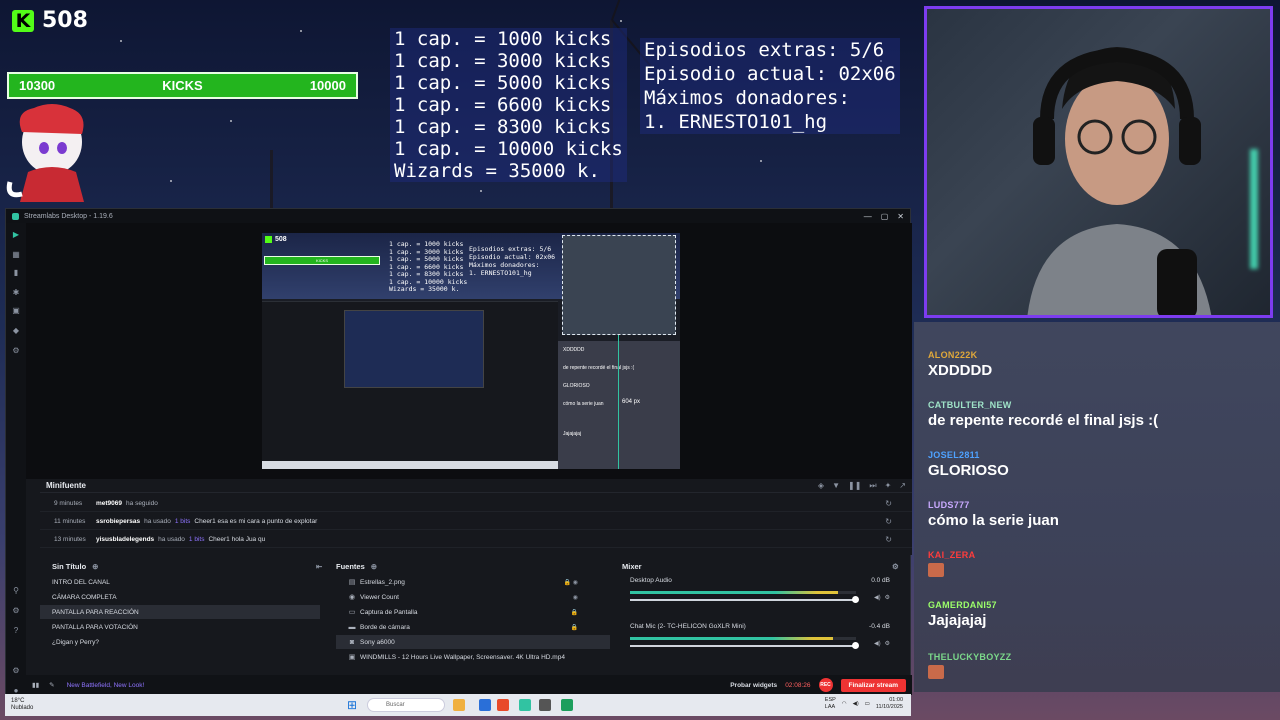 The width and height of the screenshot is (1280, 720). Describe the element at coordinates (22, 705) in the screenshot. I see `weather-widget: 18°C Nublado` at that location.